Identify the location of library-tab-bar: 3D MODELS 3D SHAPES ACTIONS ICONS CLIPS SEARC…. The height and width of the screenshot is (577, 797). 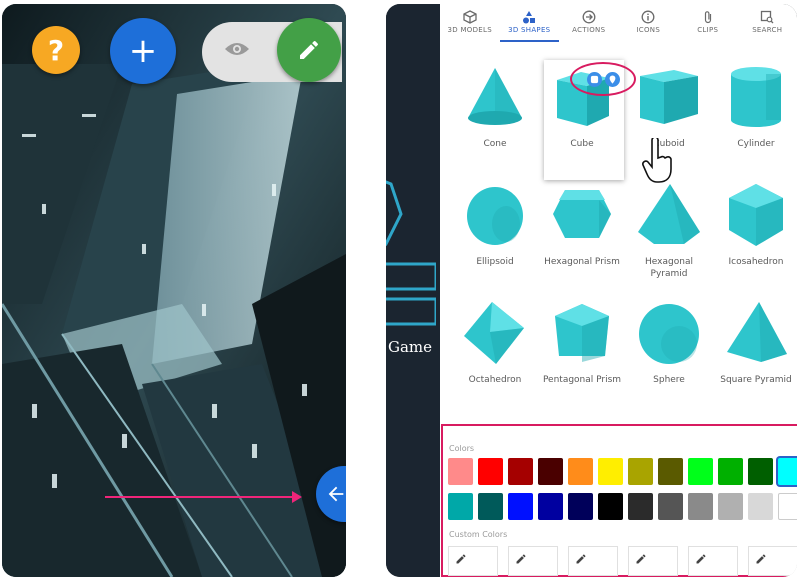
(618, 23).